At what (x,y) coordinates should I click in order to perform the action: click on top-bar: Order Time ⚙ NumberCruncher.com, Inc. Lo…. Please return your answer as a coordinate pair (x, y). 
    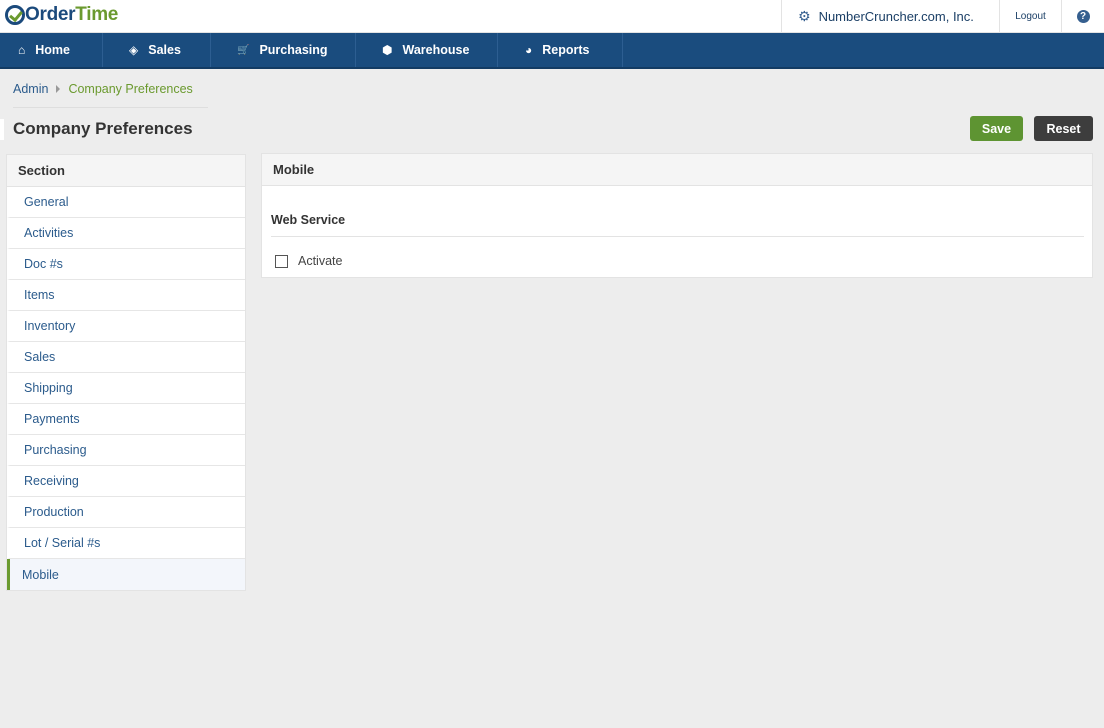
    Looking at the image, I should click on (552, 16).